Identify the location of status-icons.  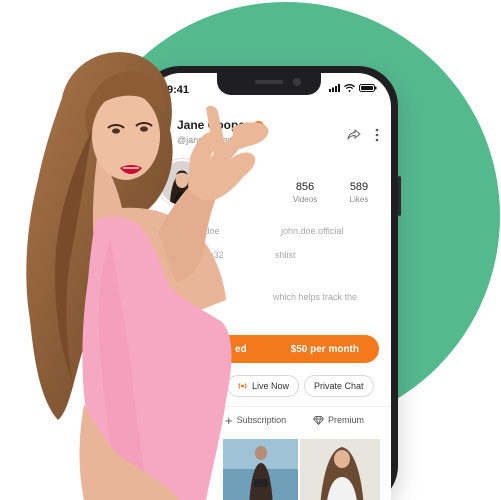
(353, 88).